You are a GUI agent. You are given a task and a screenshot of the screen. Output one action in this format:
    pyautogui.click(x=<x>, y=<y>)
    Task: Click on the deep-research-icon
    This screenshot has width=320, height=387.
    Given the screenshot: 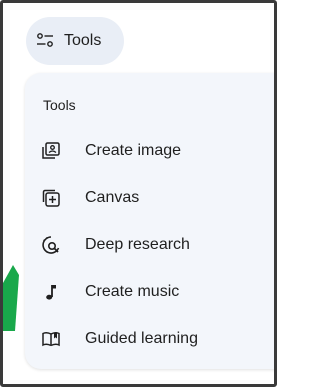 What is the action you would take?
    pyautogui.click(x=51, y=245)
    